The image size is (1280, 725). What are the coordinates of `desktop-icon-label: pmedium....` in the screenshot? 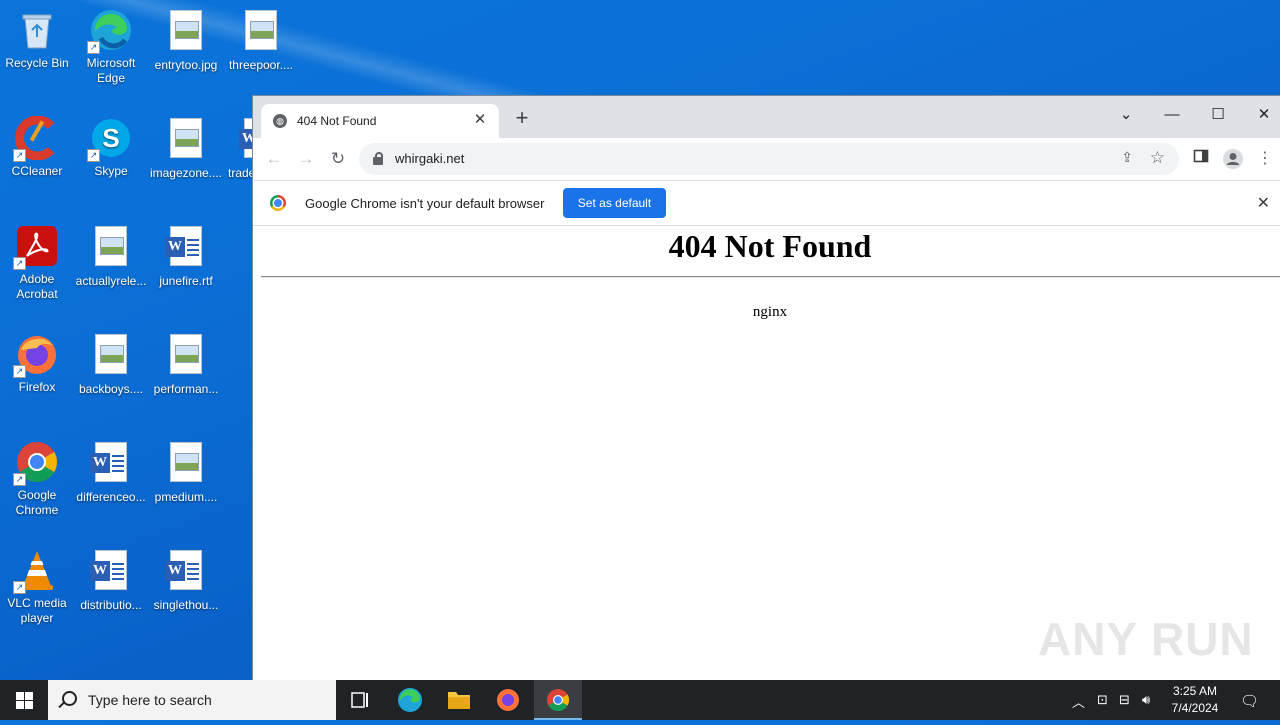 It's located at (186, 497).